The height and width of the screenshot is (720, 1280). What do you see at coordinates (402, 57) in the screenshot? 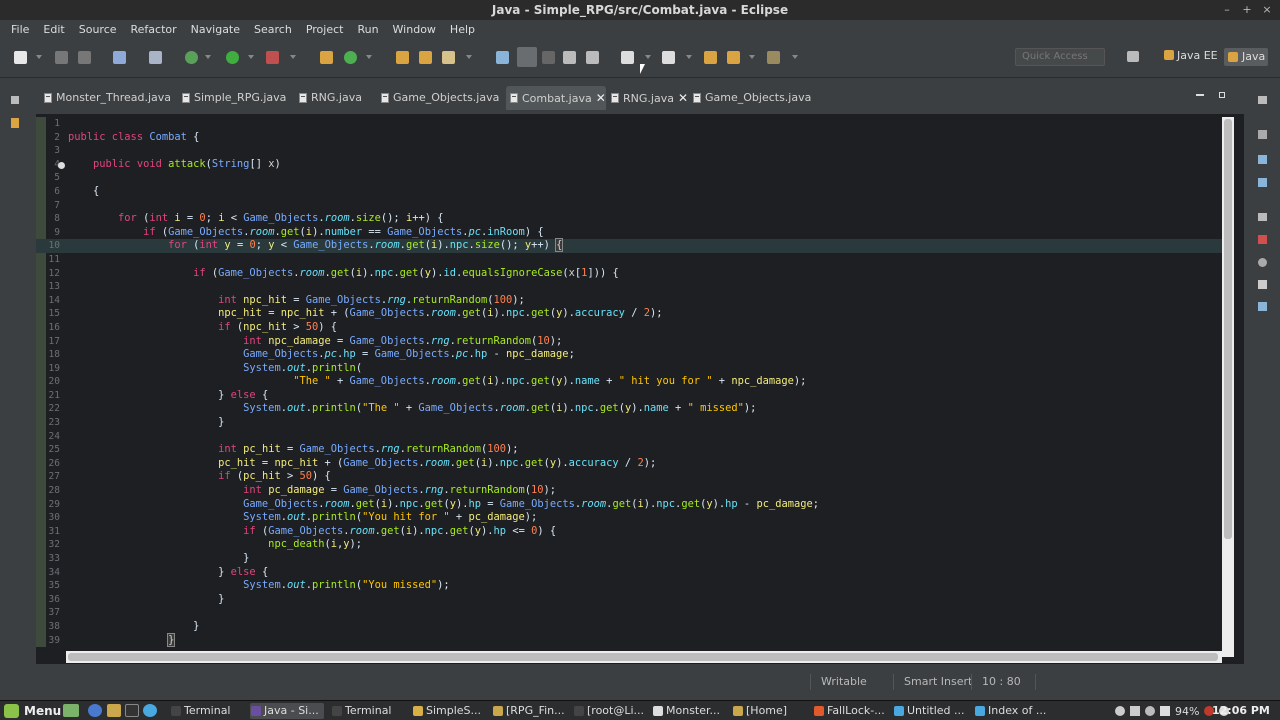
I see `open-type-icon` at bounding box center [402, 57].